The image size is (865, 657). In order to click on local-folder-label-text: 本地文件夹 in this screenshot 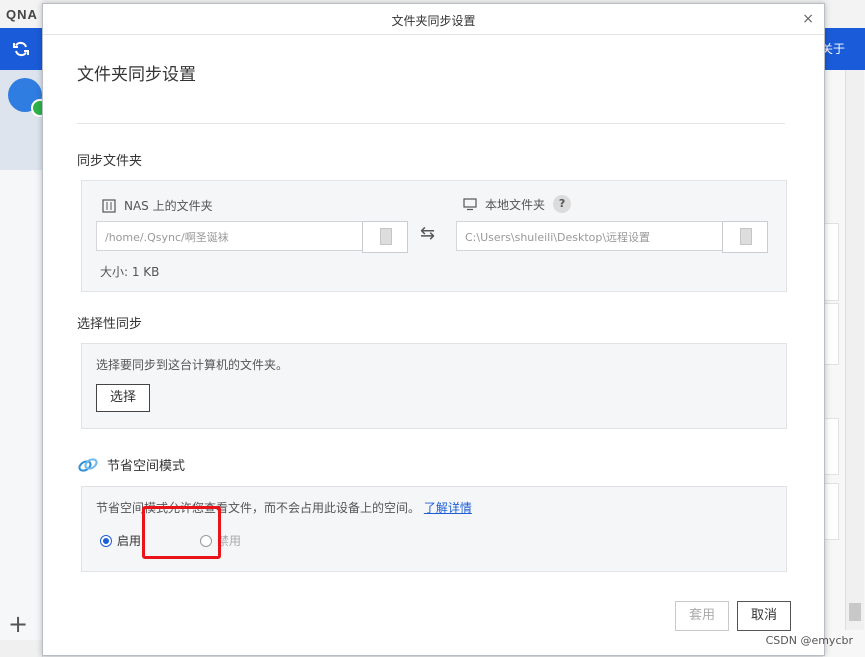, I will do `click(515, 204)`.